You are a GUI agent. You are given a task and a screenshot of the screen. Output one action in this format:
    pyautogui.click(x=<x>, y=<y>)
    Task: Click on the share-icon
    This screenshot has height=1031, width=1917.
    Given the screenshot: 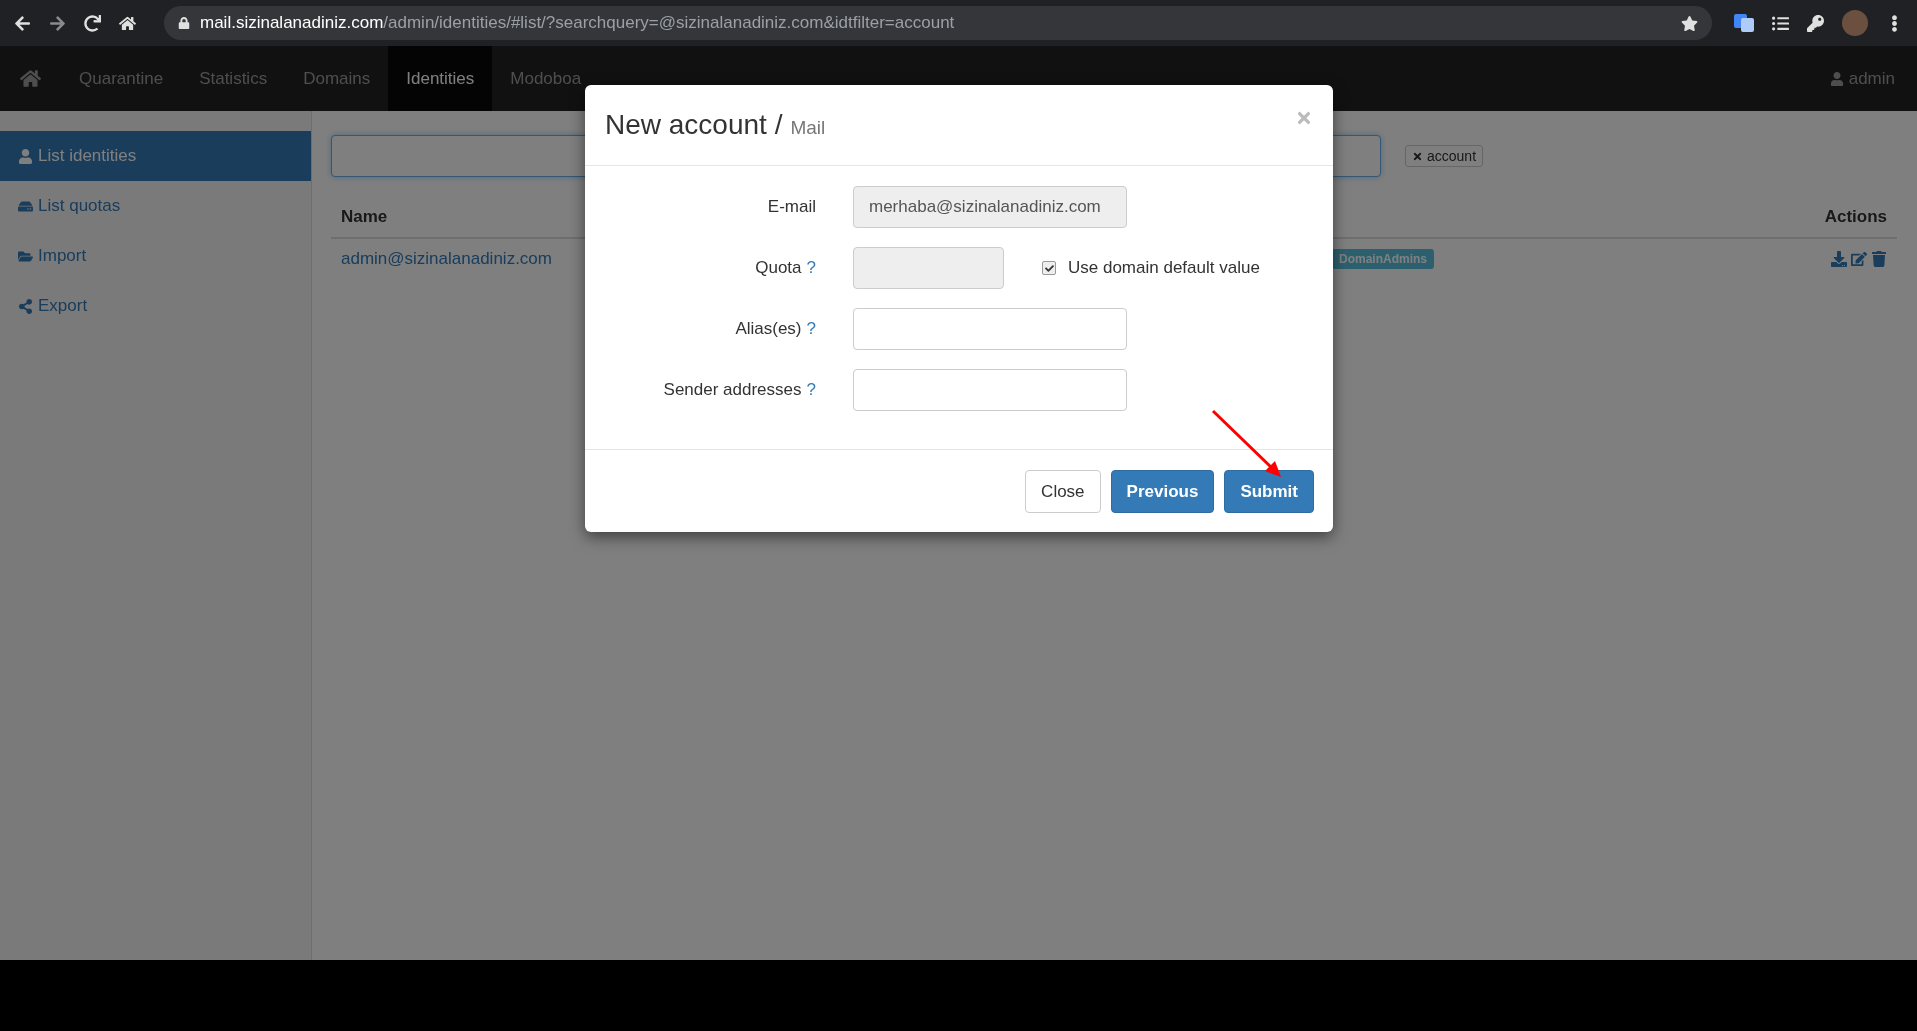 What is the action you would take?
    pyautogui.click(x=25, y=306)
    